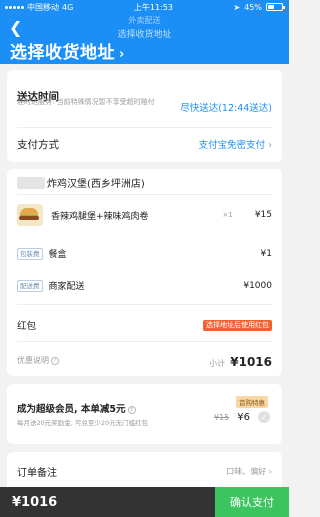 The image size is (320, 517). What do you see at coordinates (257, 285) in the screenshot?
I see `delivery-price: ¥1000` at bounding box center [257, 285].